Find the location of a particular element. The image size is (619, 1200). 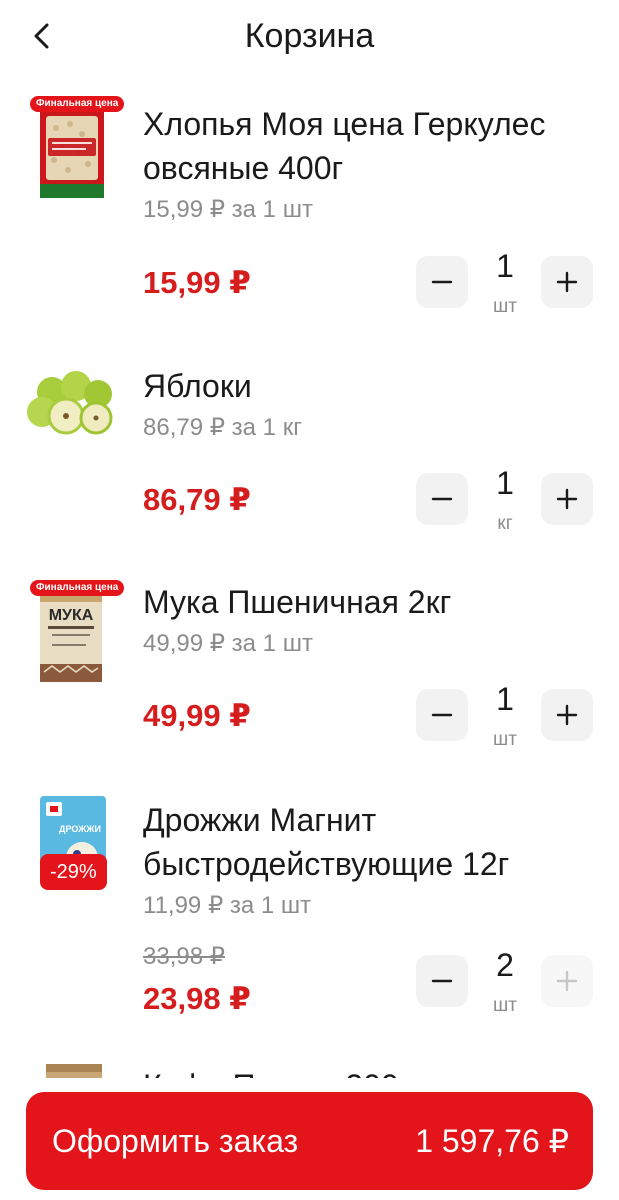

checkout-button: Оформить заказ 1 597,76 ₽ is located at coordinates (309, 1141).